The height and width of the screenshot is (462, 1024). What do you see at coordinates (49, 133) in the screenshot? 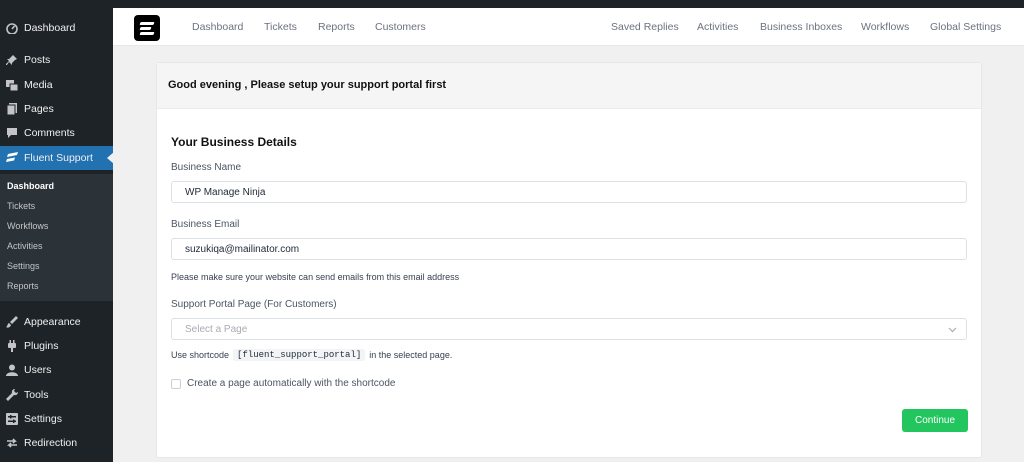
I see `sidebar-item-label: Comments` at bounding box center [49, 133].